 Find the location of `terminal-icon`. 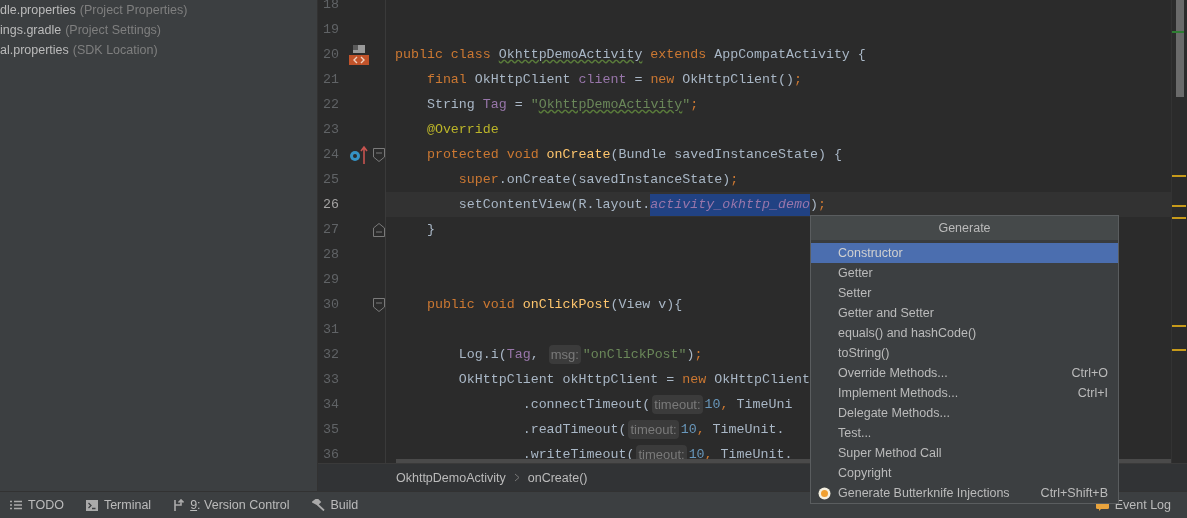

terminal-icon is located at coordinates (91, 505).